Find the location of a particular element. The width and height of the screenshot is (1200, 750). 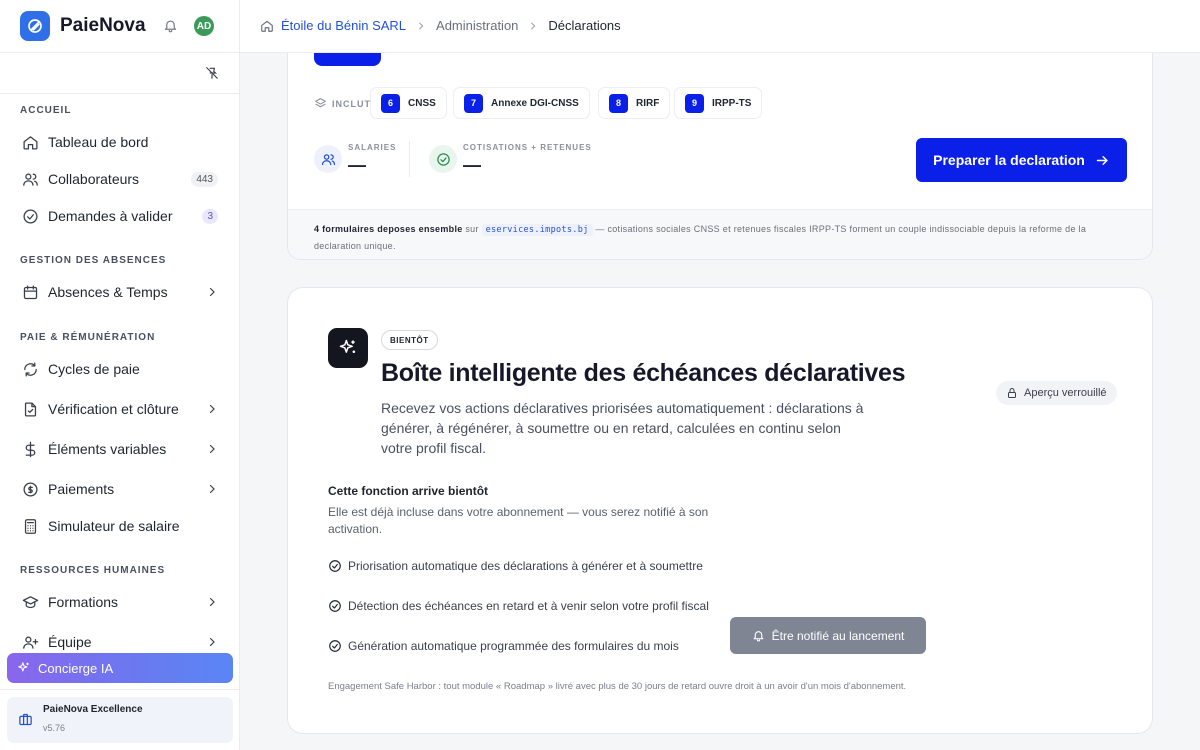

concierge-ia-button: Concierge IA is located at coordinates (120, 668).